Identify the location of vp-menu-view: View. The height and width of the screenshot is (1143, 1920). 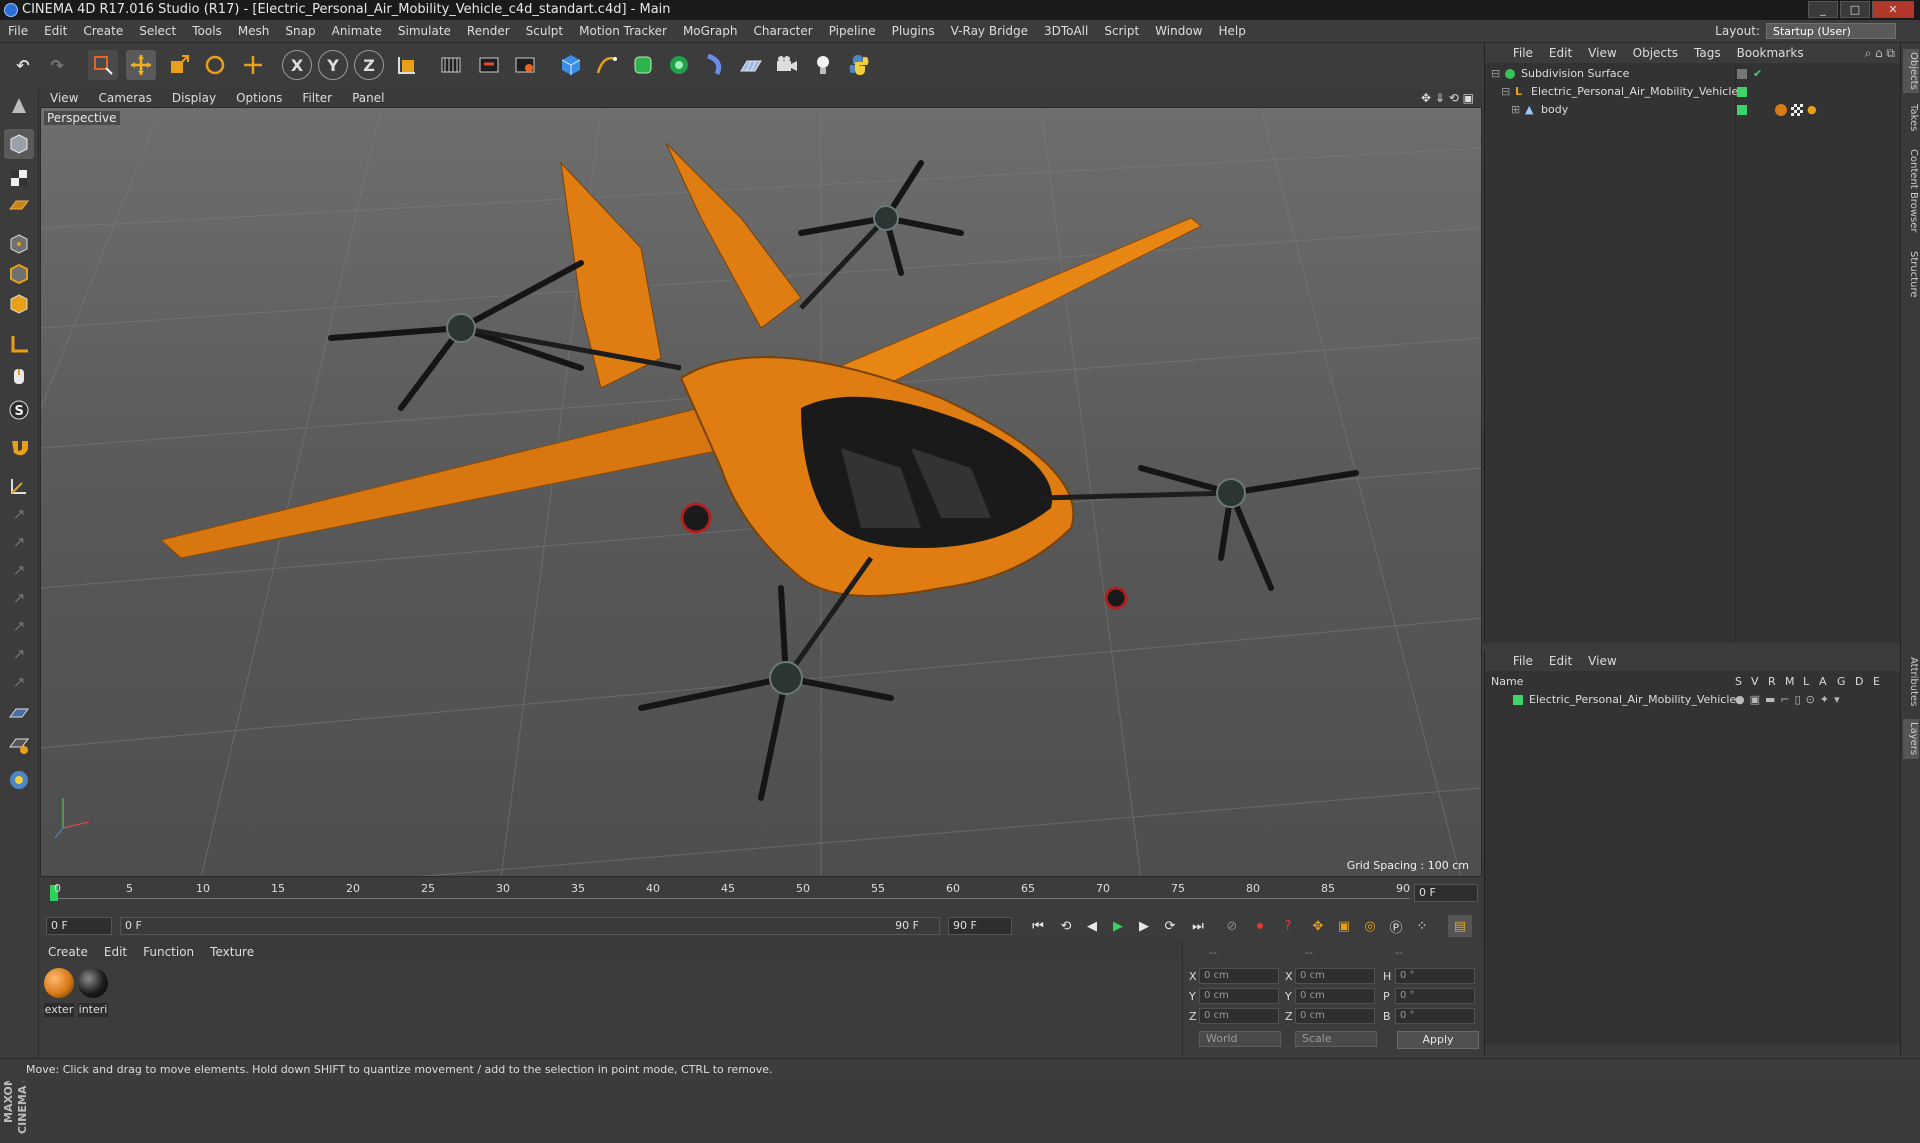
(64, 98).